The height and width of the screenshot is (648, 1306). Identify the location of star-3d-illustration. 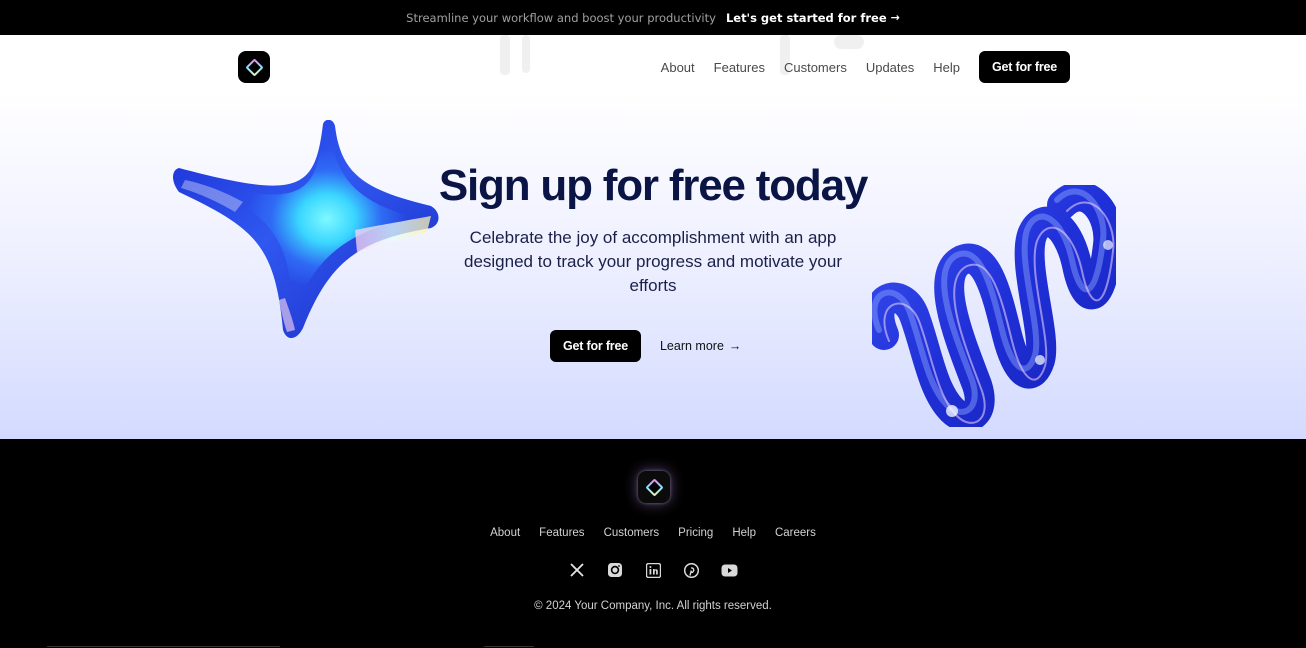
(306, 229).